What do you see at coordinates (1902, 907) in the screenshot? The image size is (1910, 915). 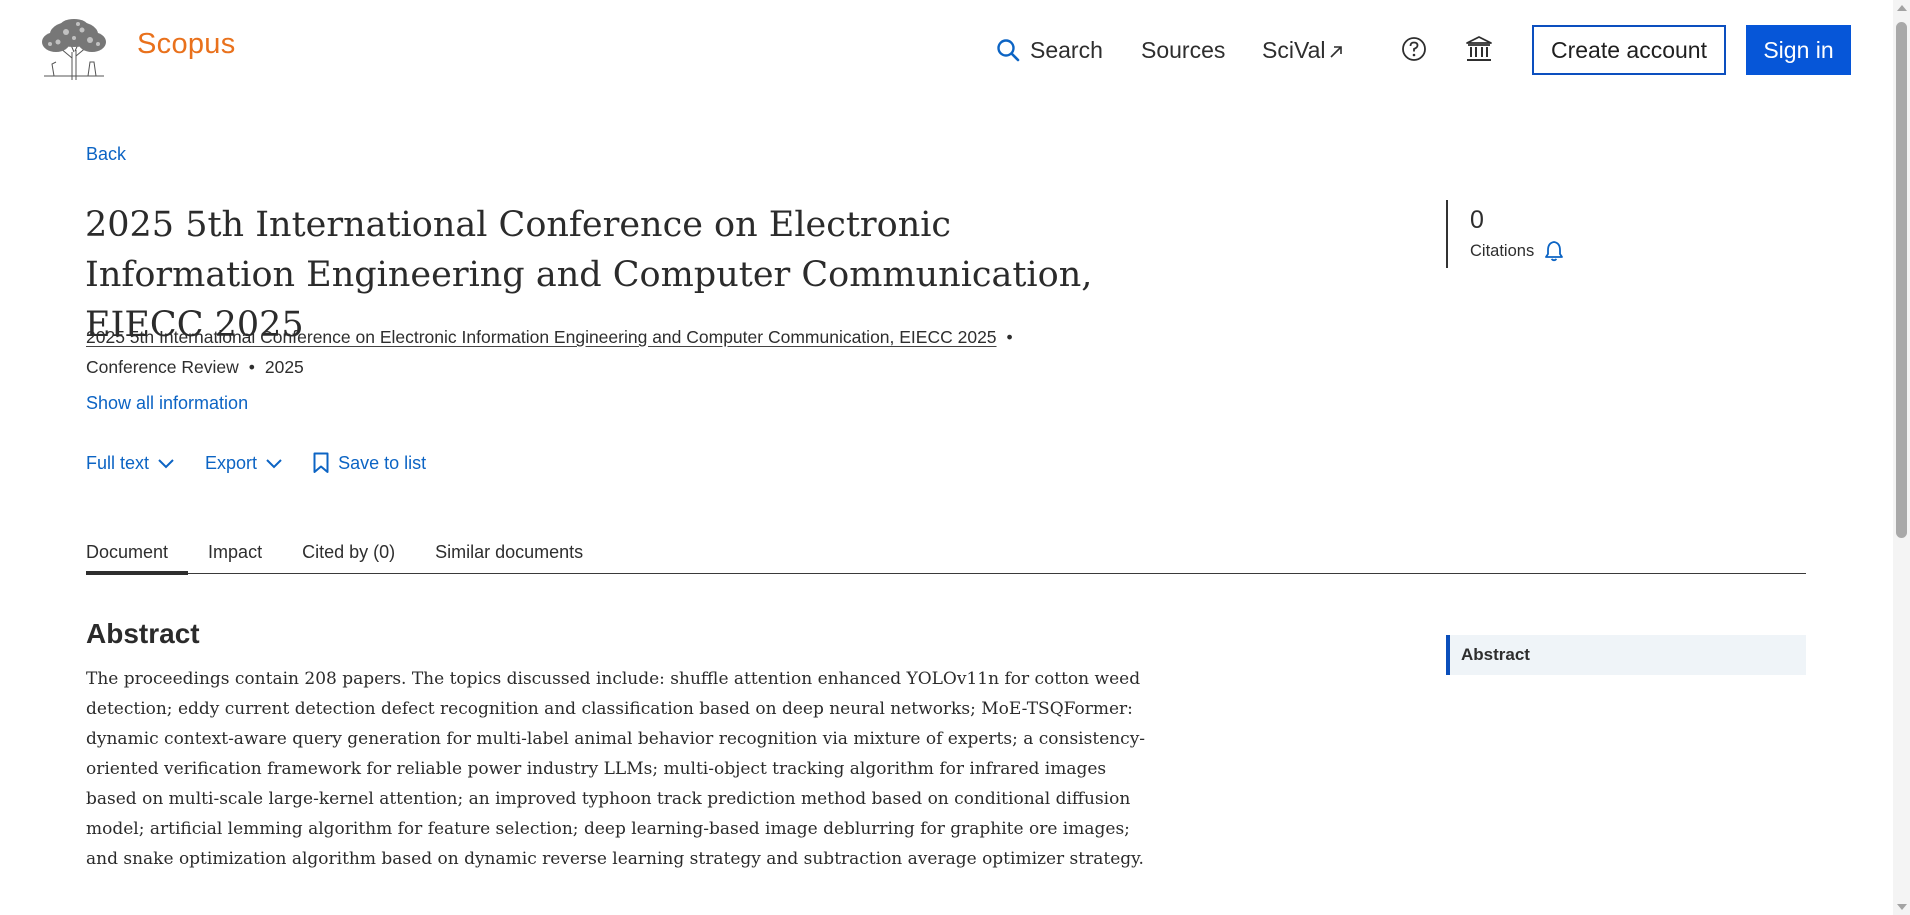 I see `scroll-down-arrow-icon` at bounding box center [1902, 907].